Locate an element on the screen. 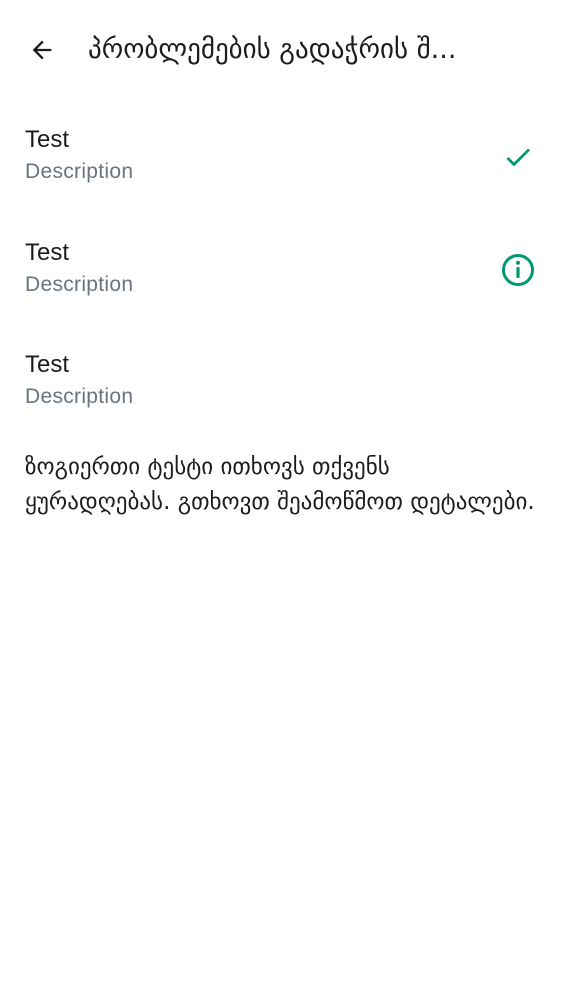 The height and width of the screenshot is (1000, 562). arrow-back-icon is located at coordinates (42, 50).